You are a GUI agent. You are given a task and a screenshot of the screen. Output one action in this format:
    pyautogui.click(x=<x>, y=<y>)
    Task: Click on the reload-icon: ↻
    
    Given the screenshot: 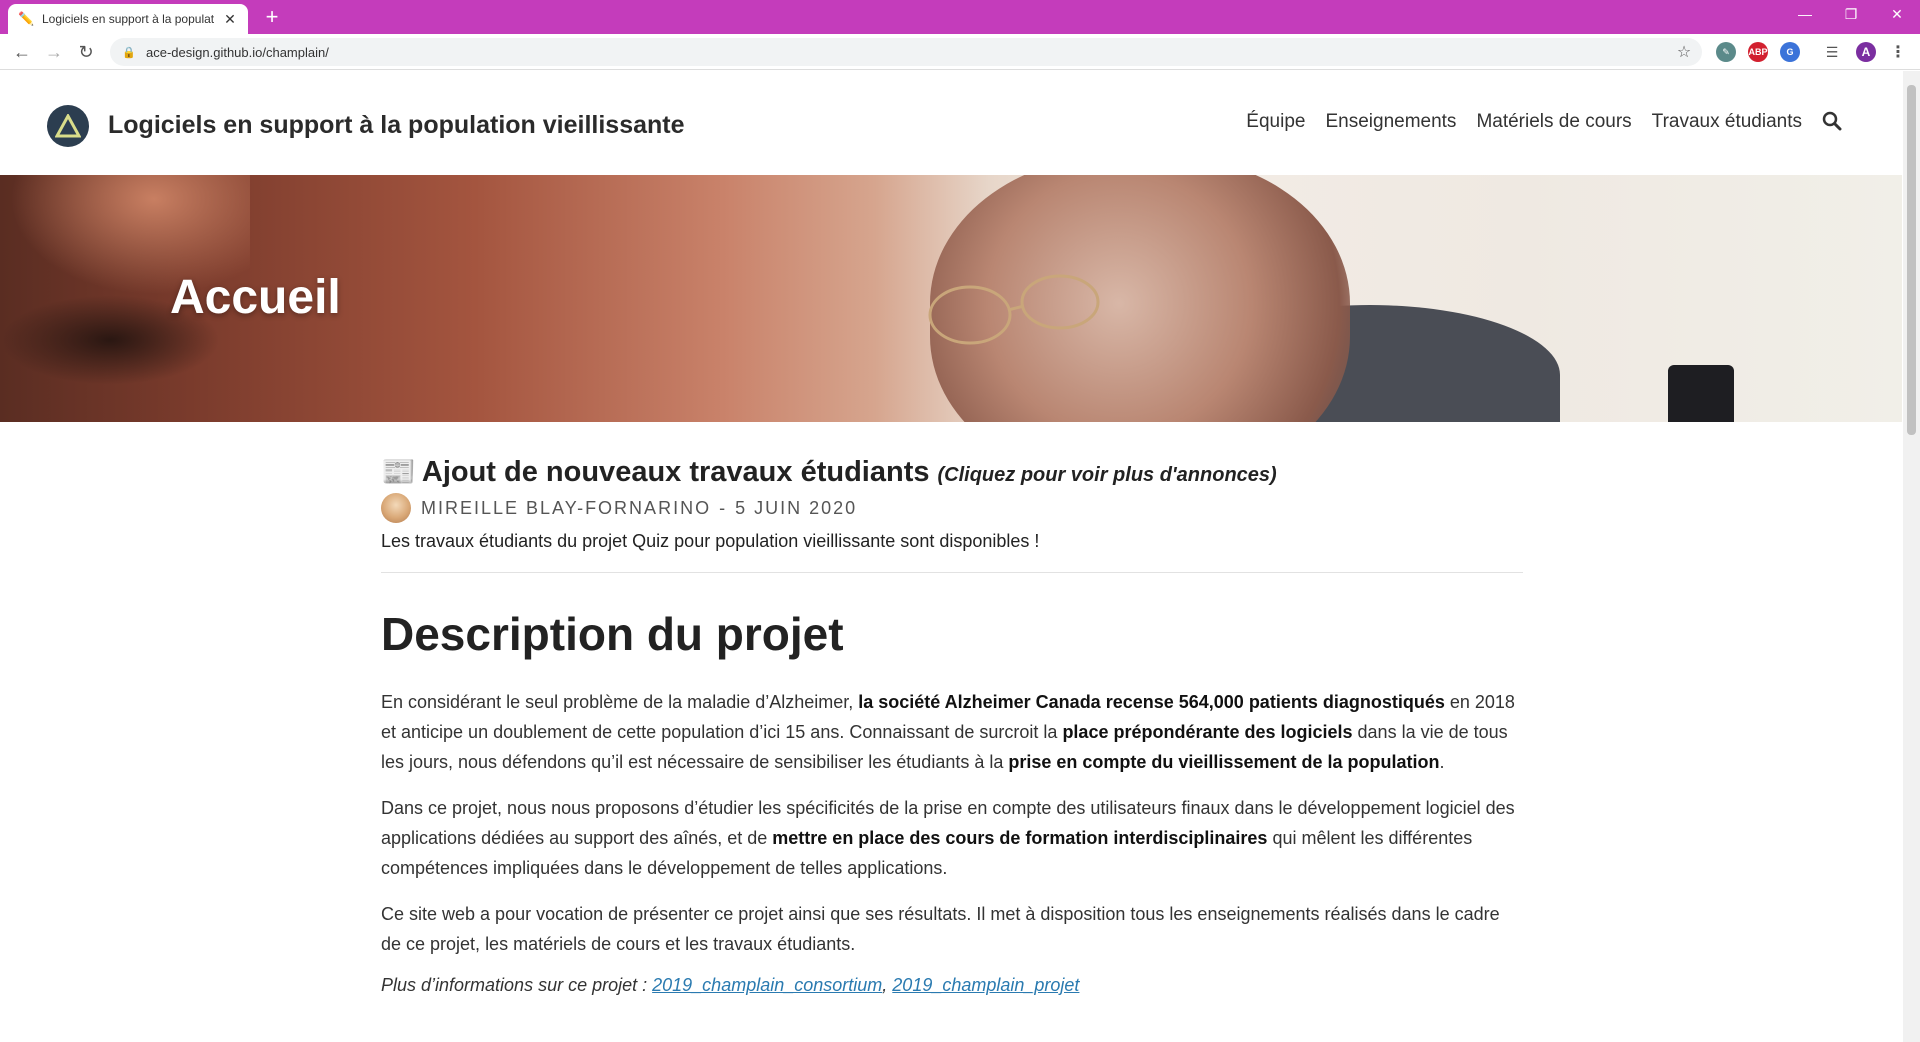 What is the action you would take?
    pyautogui.click(x=86, y=52)
    